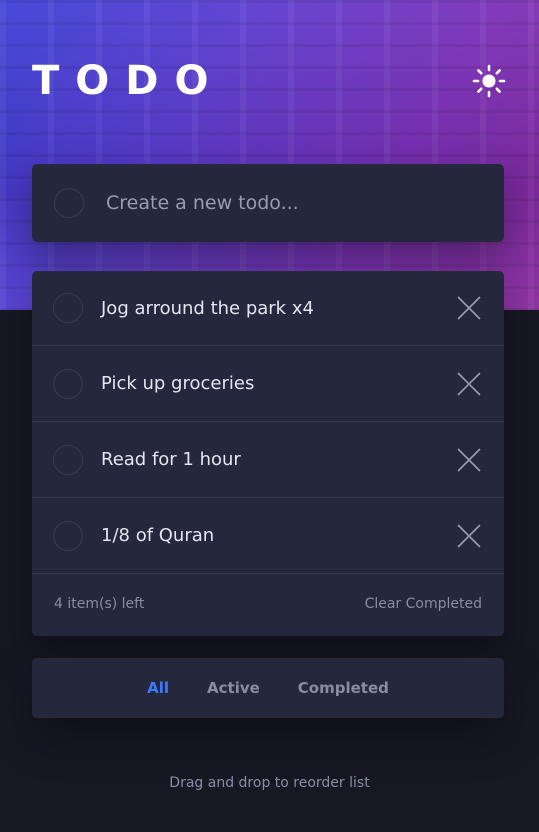 The image size is (539, 832). What do you see at coordinates (268, 460) in the screenshot?
I see `todo-item: Read for 1 hour` at bounding box center [268, 460].